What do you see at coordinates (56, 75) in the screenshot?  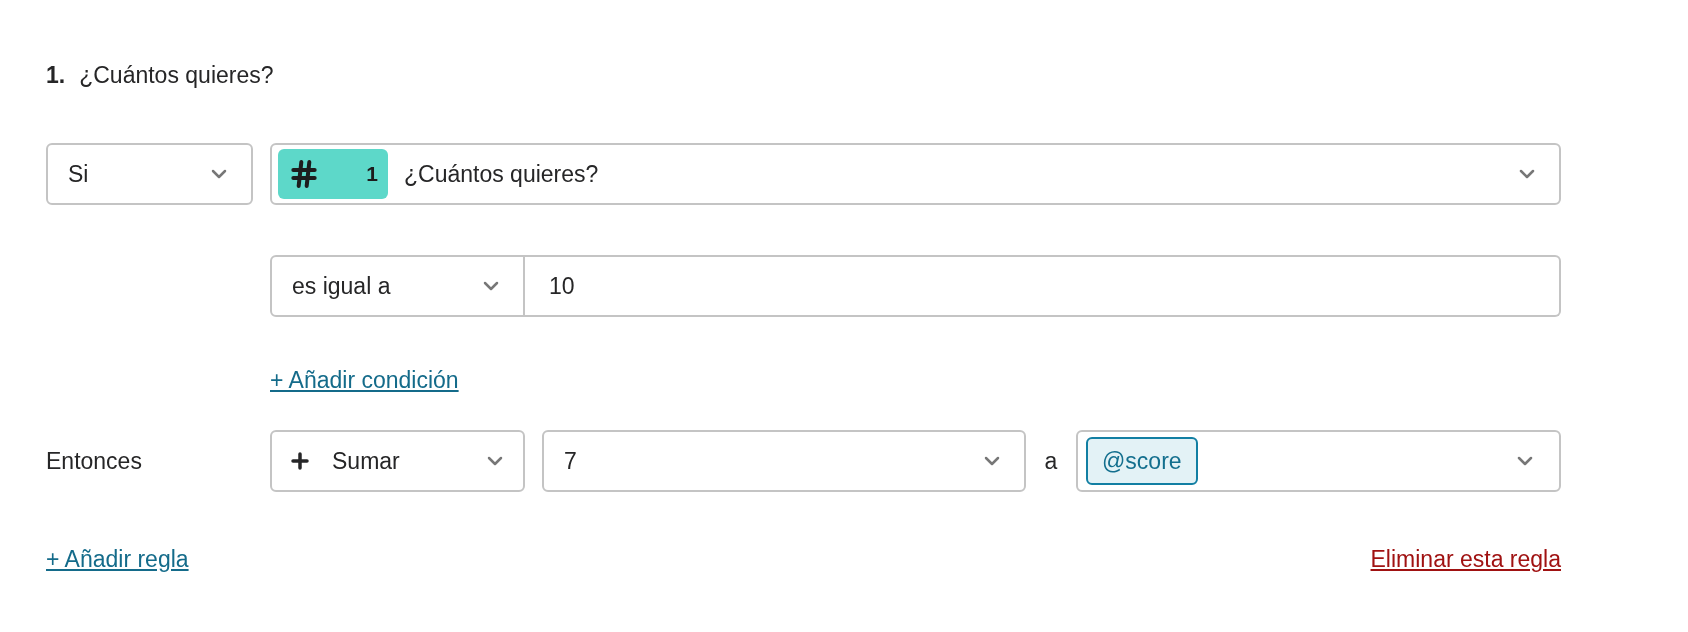 I see `question-number: 1.` at bounding box center [56, 75].